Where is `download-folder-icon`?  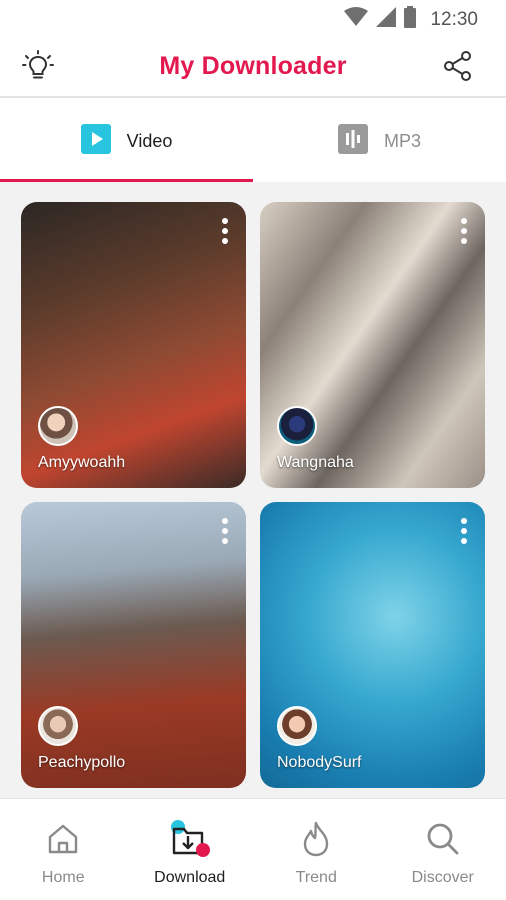
download-folder-icon is located at coordinates (190, 839).